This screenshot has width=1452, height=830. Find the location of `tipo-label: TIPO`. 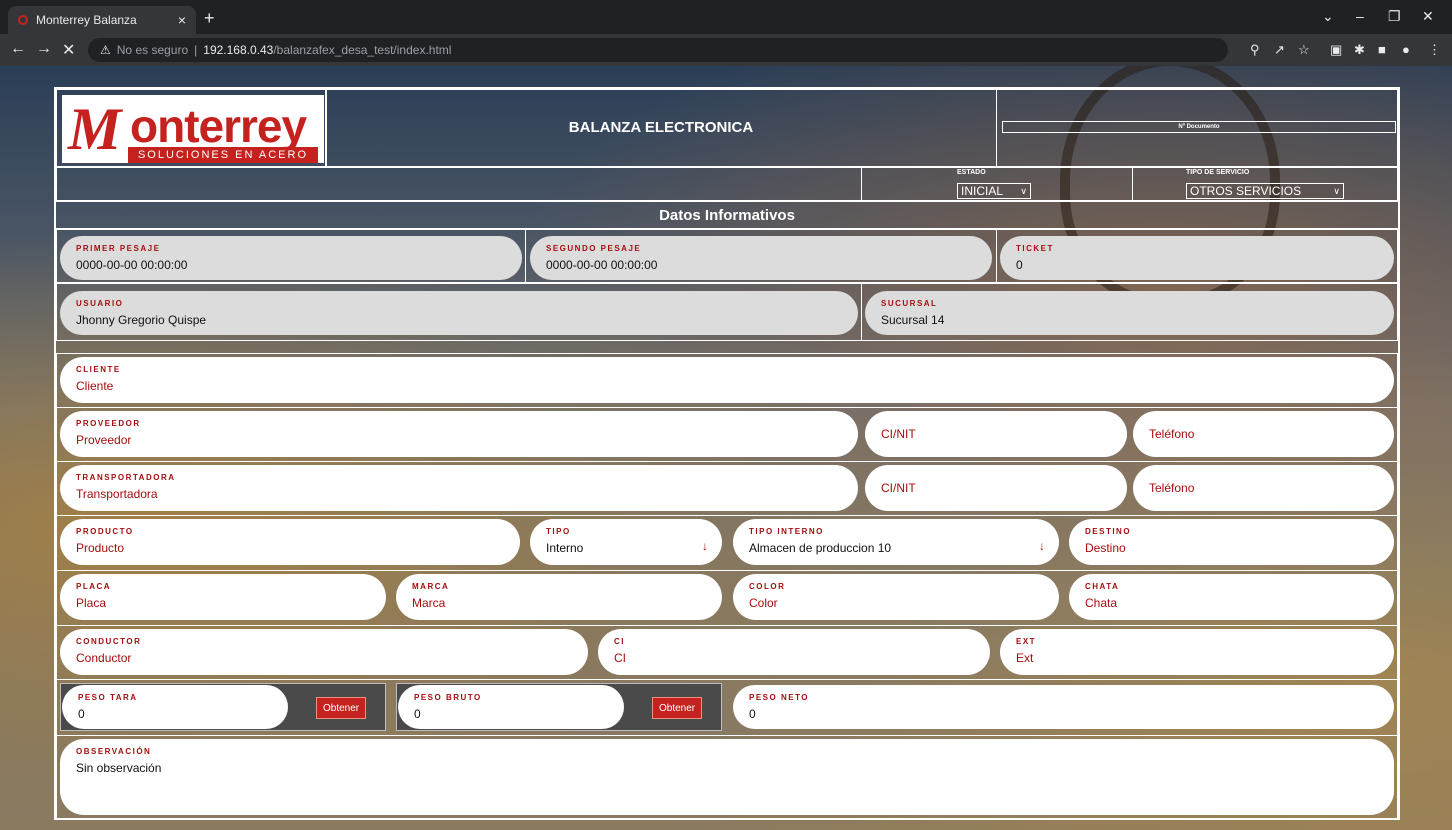

tipo-label: TIPO is located at coordinates (558, 531).